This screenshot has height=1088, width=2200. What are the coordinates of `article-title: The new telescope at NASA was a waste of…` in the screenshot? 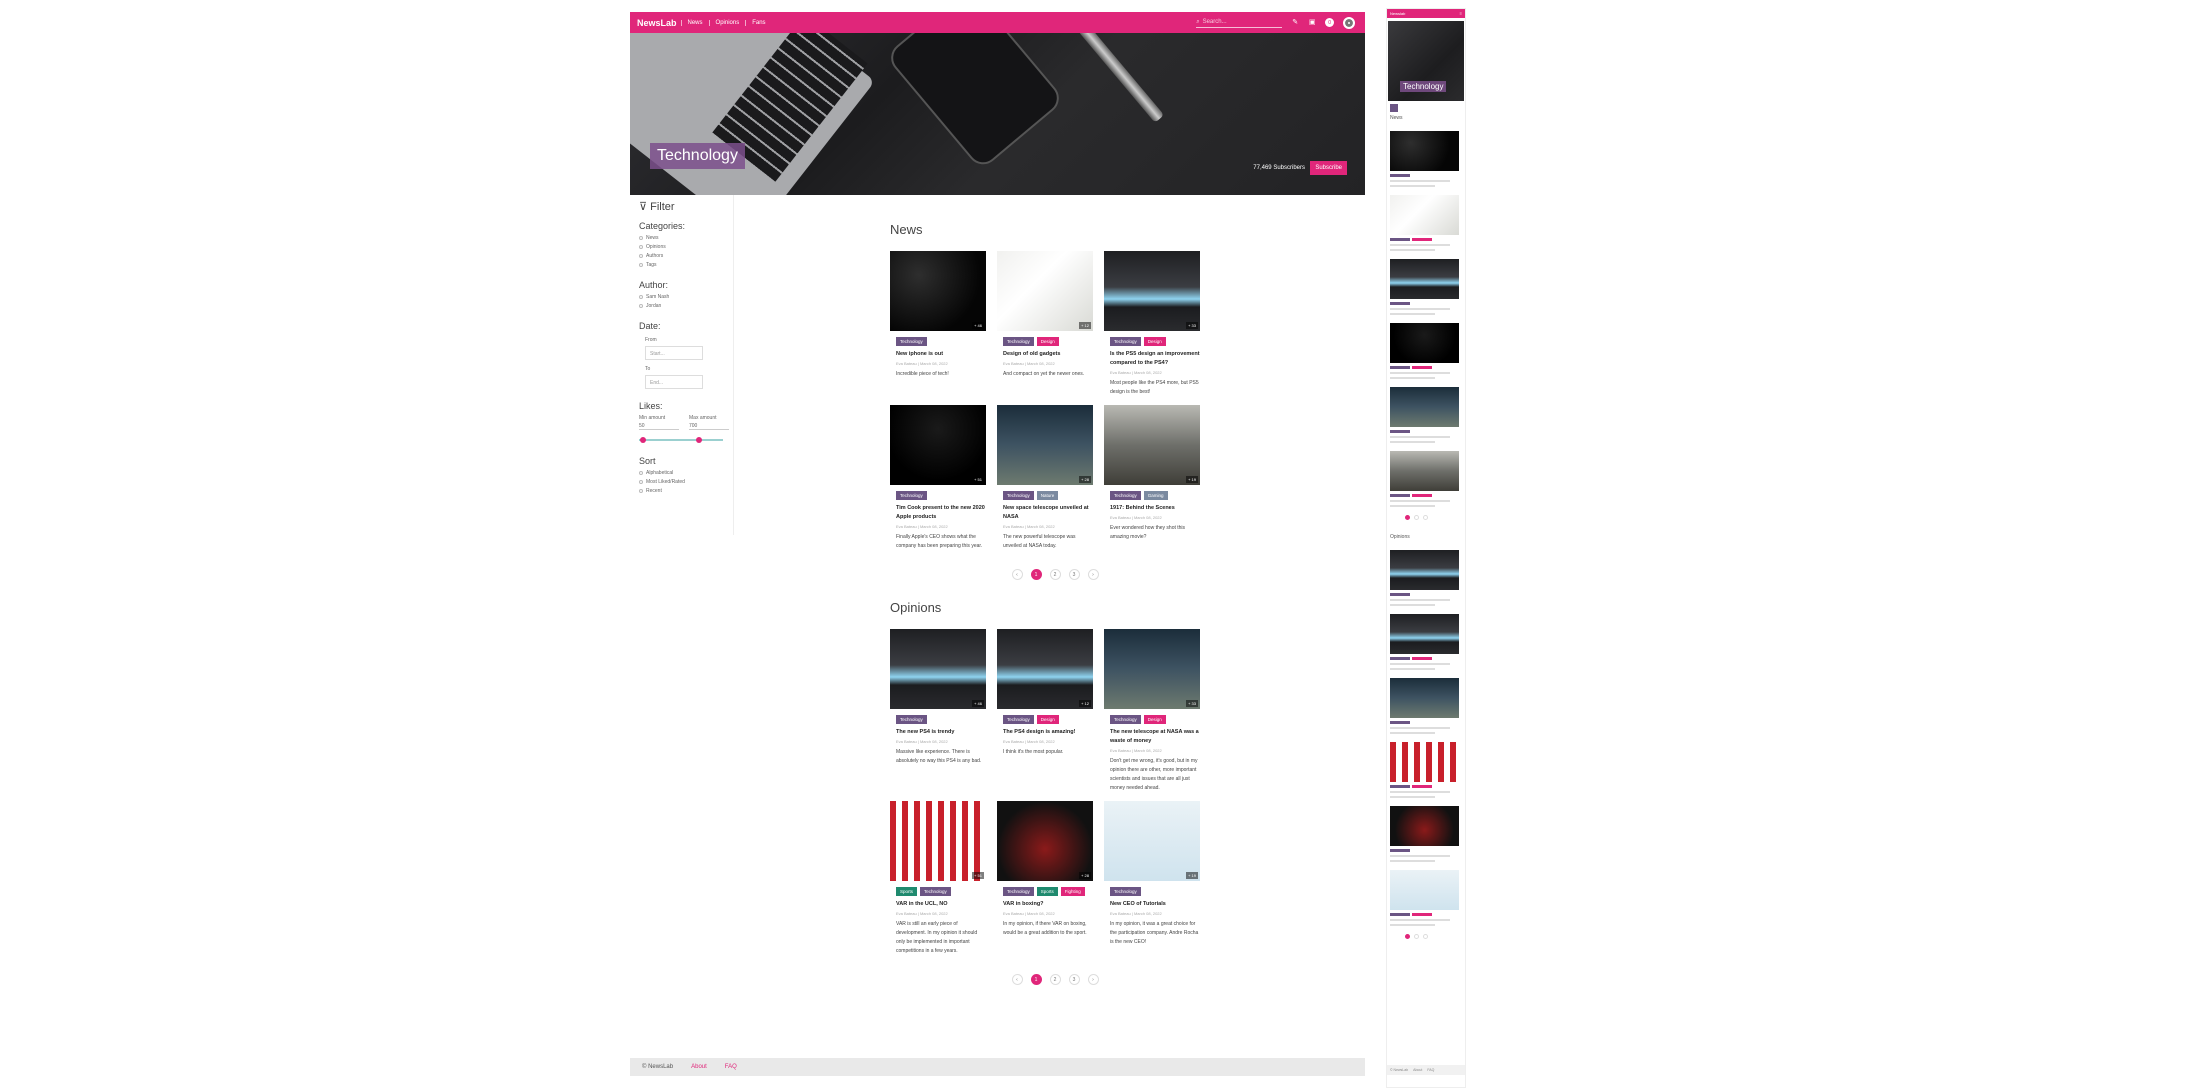 It's located at (1155, 737).